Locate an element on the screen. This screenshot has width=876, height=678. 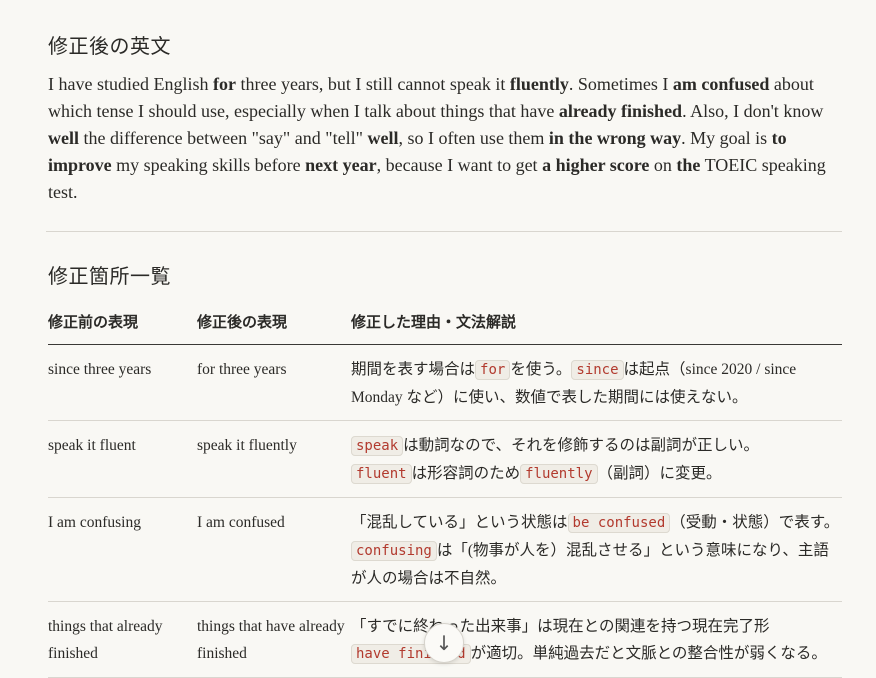
divider is located at coordinates (444, 231).